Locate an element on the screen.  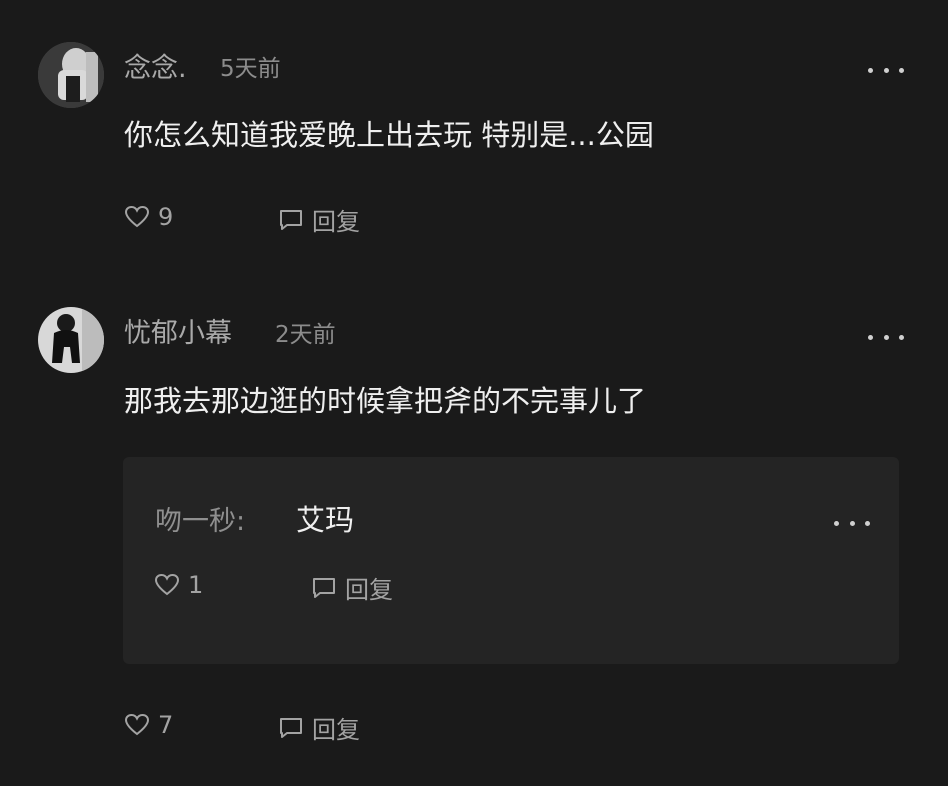
like-button: 1 is located at coordinates (178, 585).